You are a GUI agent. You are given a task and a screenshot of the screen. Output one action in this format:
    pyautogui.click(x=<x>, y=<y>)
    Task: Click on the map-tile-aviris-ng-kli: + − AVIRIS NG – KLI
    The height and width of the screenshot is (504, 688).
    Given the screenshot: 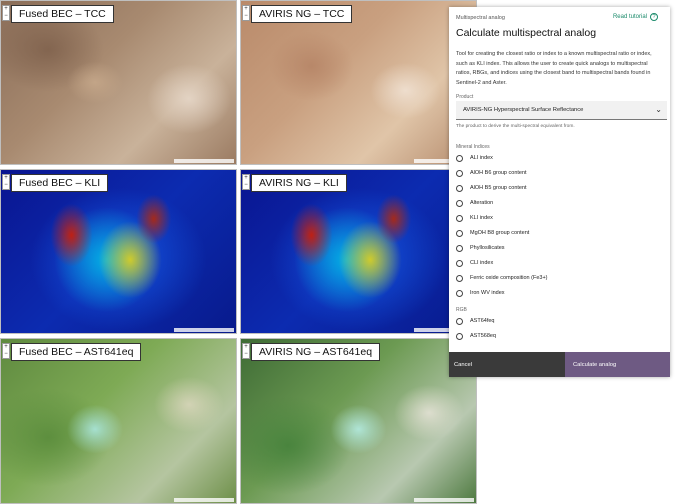 What is the action you would take?
    pyautogui.click(x=358, y=251)
    